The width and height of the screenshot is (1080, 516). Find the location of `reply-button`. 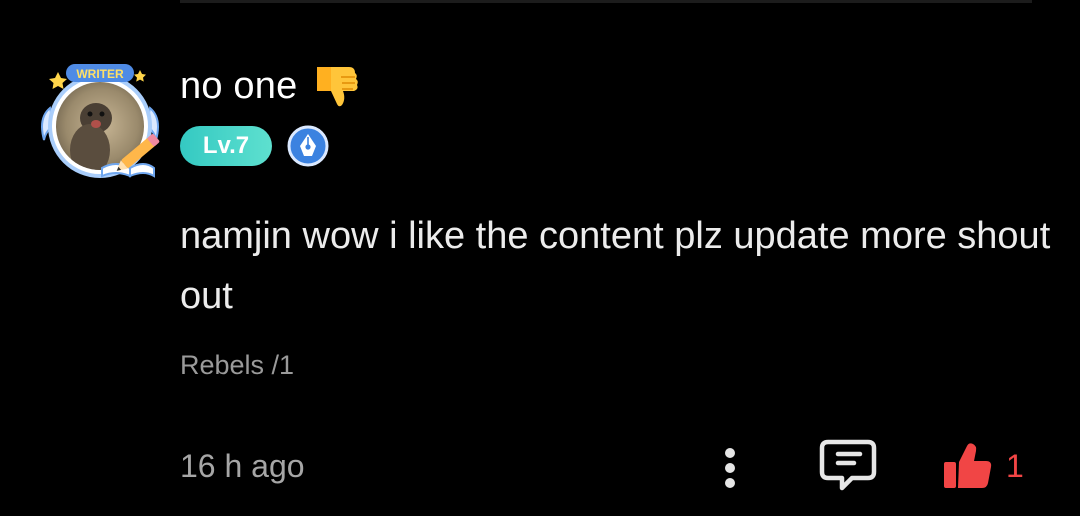

reply-button is located at coordinates (849, 465).